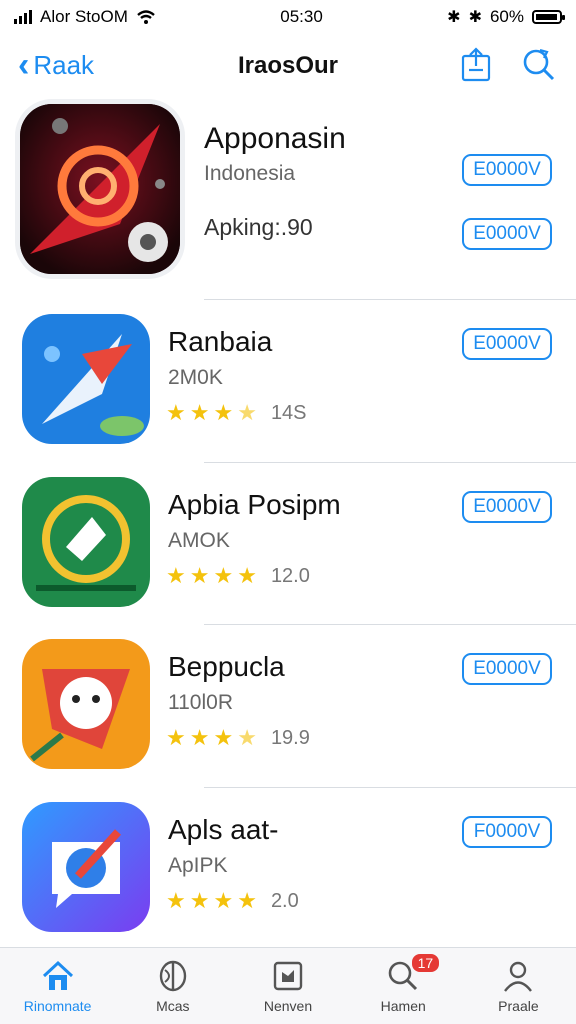 The image size is (576, 1024). I want to click on star-rating: ★ ★ ★ ★ 19.9, so click(238, 738).